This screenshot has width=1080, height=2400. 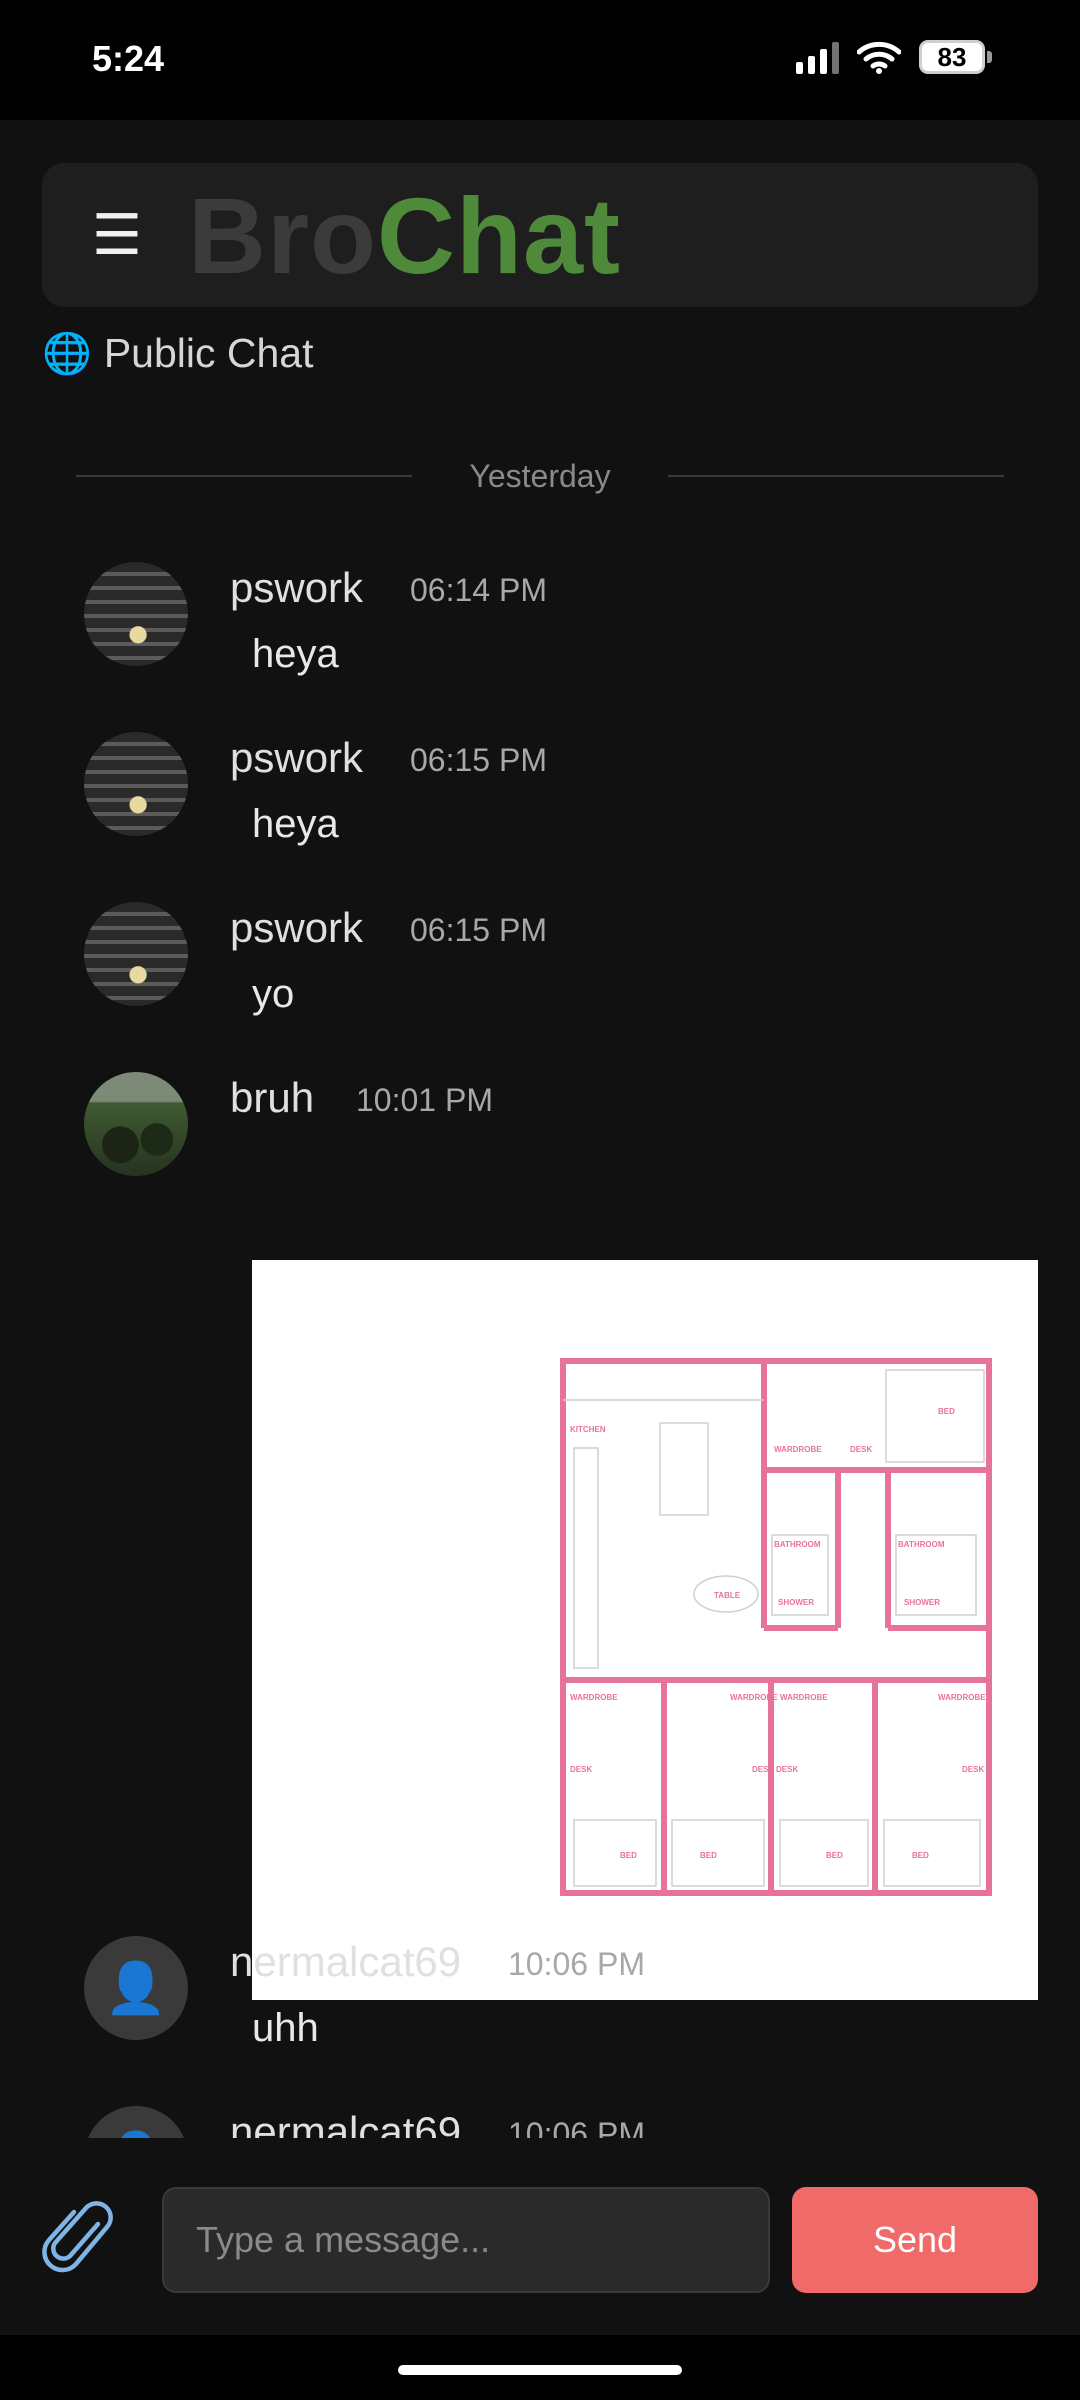 What do you see at coordinates (272, 1098) in the screenshot?
I see `message-username: bruh` at bounding box center [272, 1098].